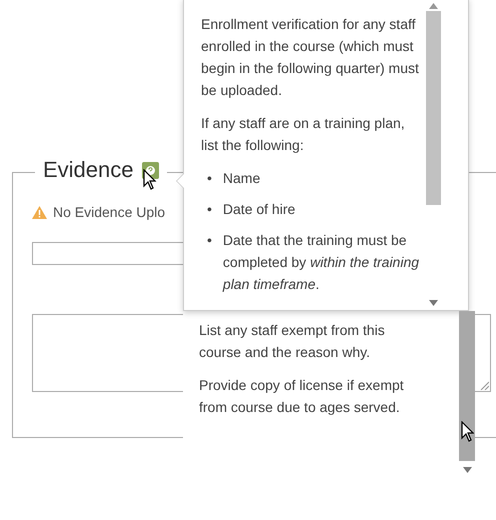  I want to click on tooltip-list-item: Date of hire, so click(259, 209).